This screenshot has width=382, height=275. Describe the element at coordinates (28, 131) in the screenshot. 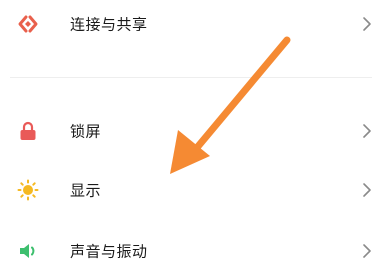

I see `lock-icon` at that location.